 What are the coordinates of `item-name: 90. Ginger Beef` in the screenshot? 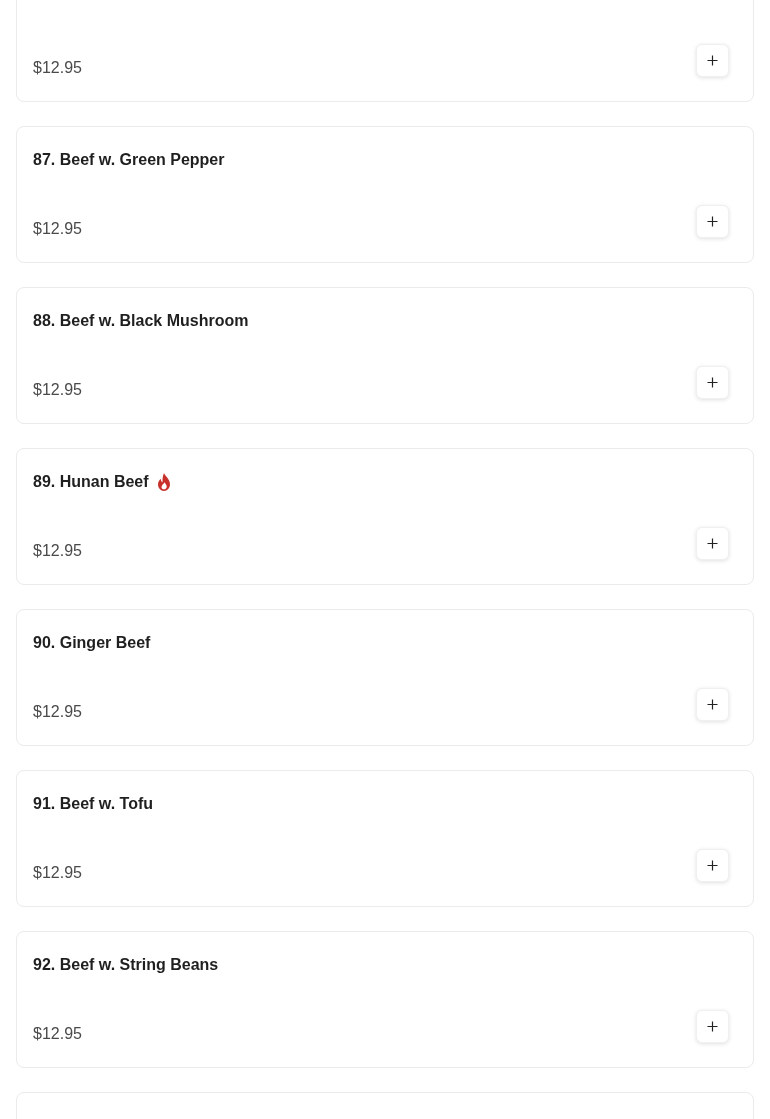 It's located at (92, 643).